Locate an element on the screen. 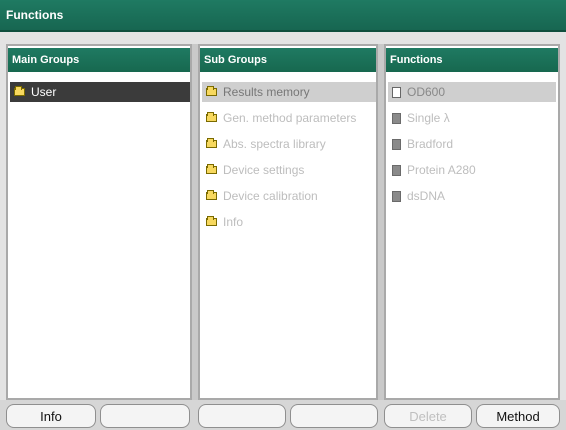 Image resolution: width=566 pixels, height=430 pixels. sub-group-item-info: Info is located at coordinates (289, 222).